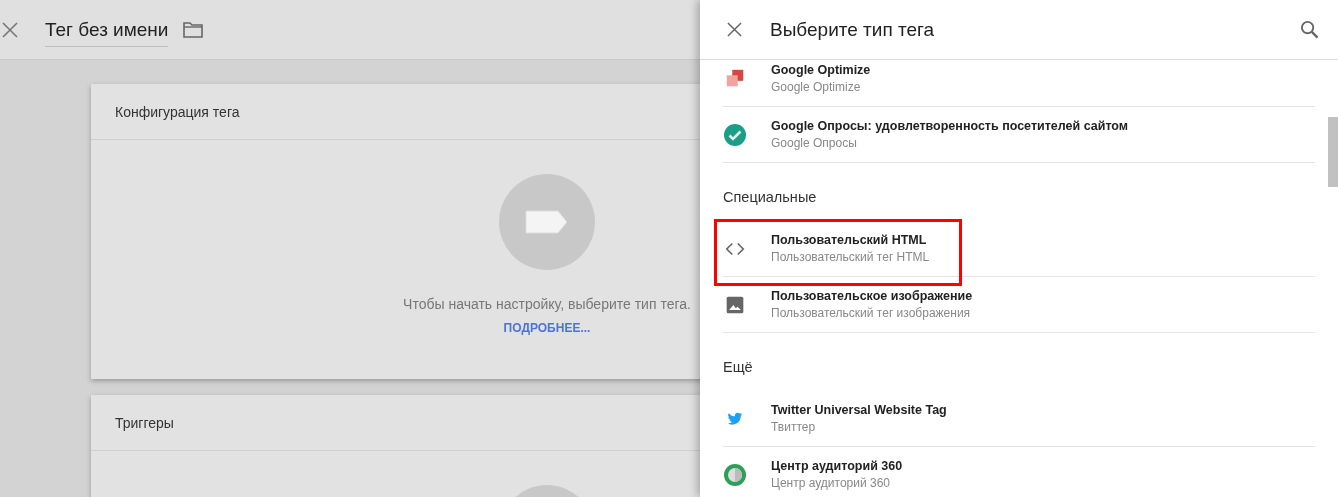  I want to click on image-icon, so click(735, 304).